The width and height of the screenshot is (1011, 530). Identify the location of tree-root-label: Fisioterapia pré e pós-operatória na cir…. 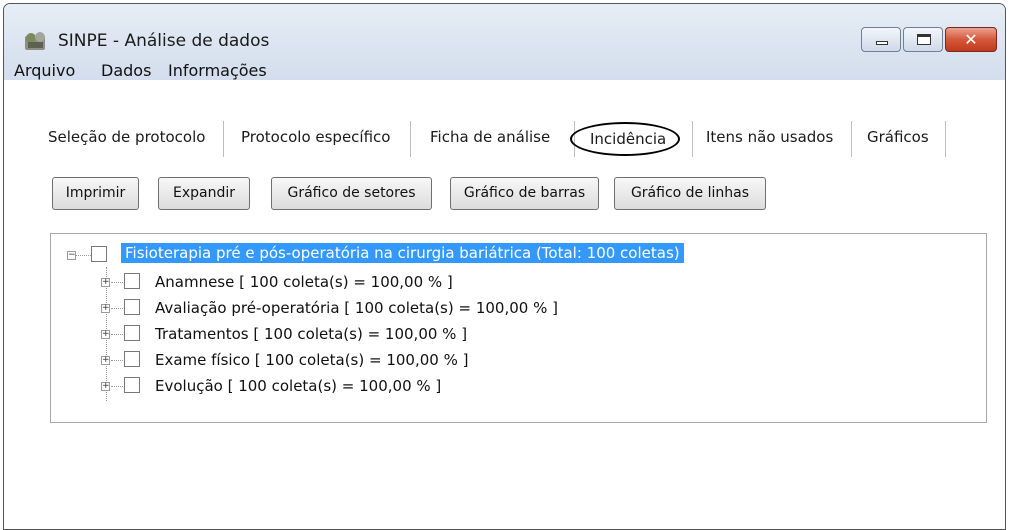
(402, 253).